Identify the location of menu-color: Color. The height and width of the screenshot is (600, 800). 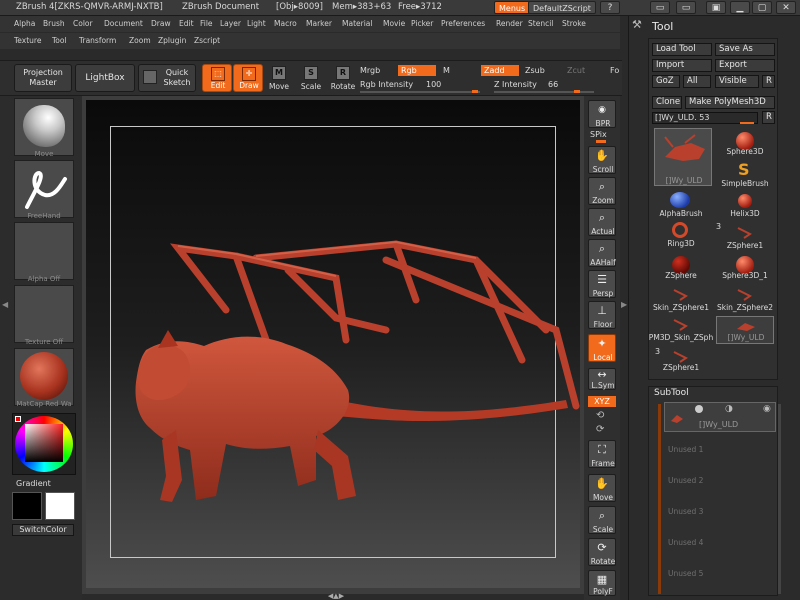
(83, 23).